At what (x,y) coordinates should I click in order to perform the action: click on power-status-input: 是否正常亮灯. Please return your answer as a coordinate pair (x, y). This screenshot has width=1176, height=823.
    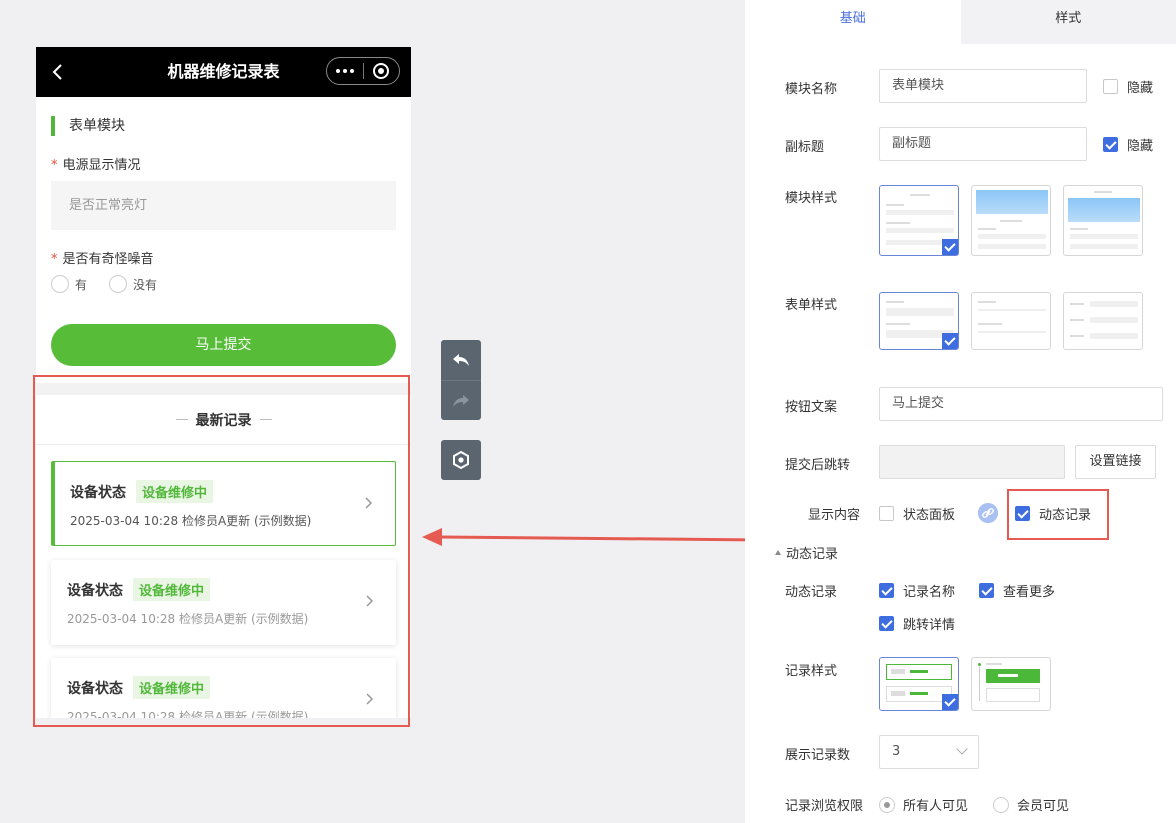
    Looking at the image, I should click on (223, 205).